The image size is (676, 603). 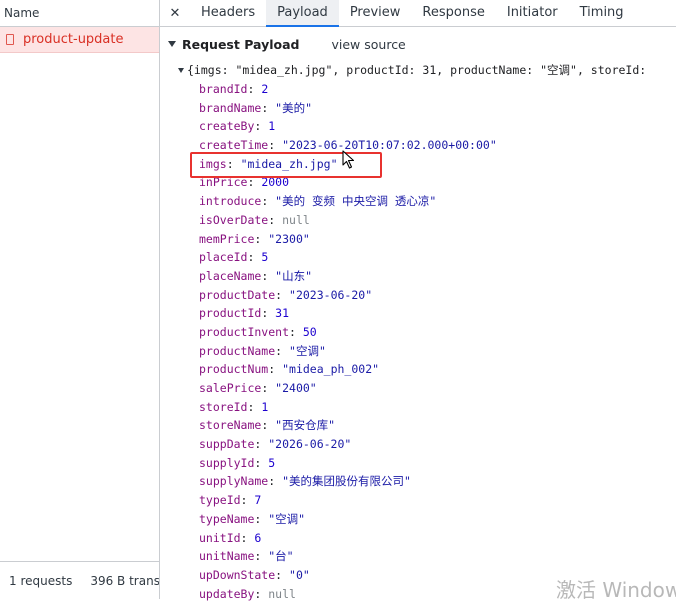 I want to click on property-value: 31, so click(x=282, y=313).